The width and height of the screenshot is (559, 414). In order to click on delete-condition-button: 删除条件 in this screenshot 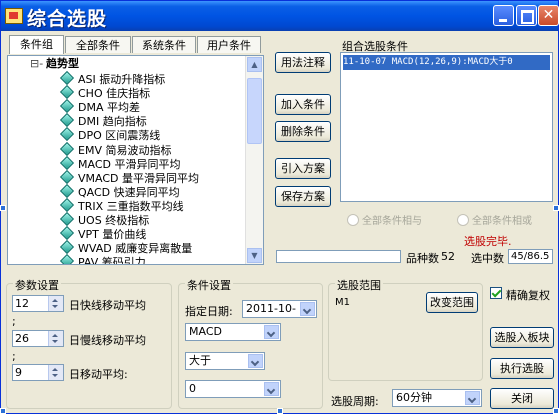, I will do `click(303, 131)`.